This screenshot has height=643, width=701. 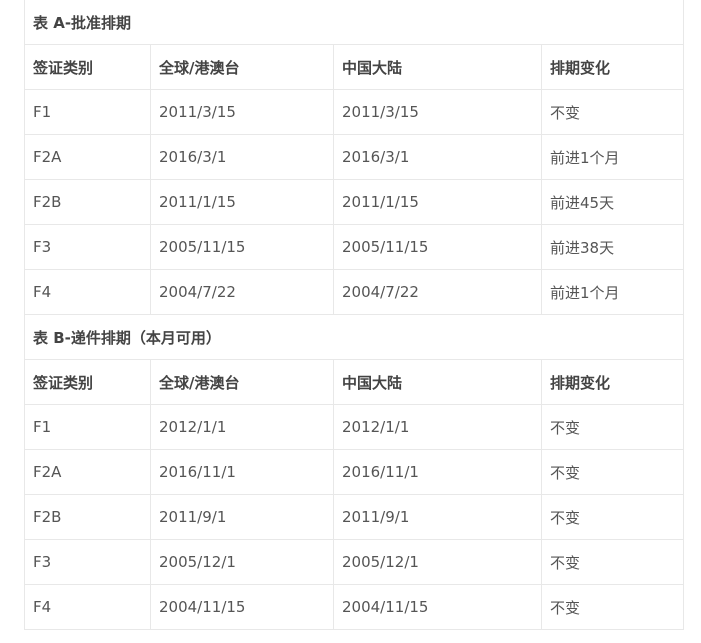 I want to click on table-row: F3 2005/11/15 2005/11/15 前进38天, so click(x=354, y=247).